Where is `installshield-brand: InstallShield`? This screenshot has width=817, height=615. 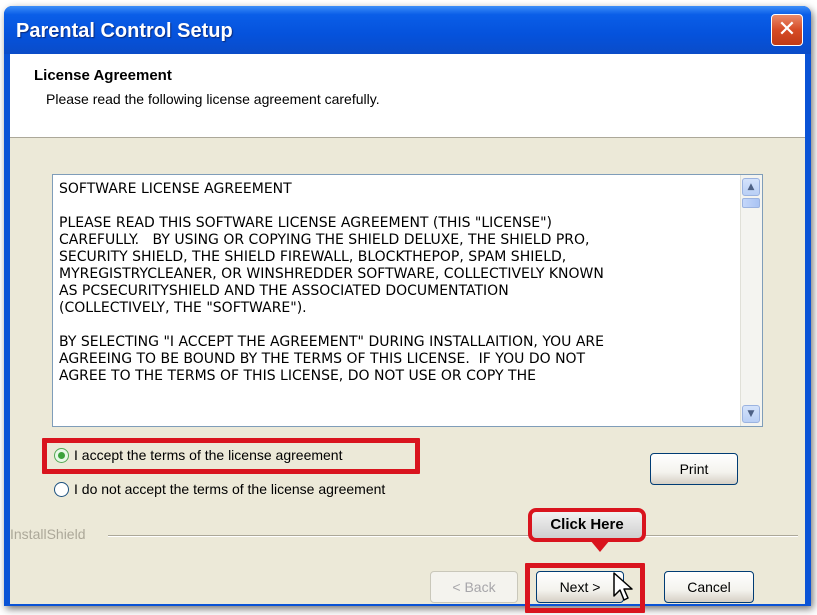
installshield-brand: InstallShield is located at coordinates (58, 534).